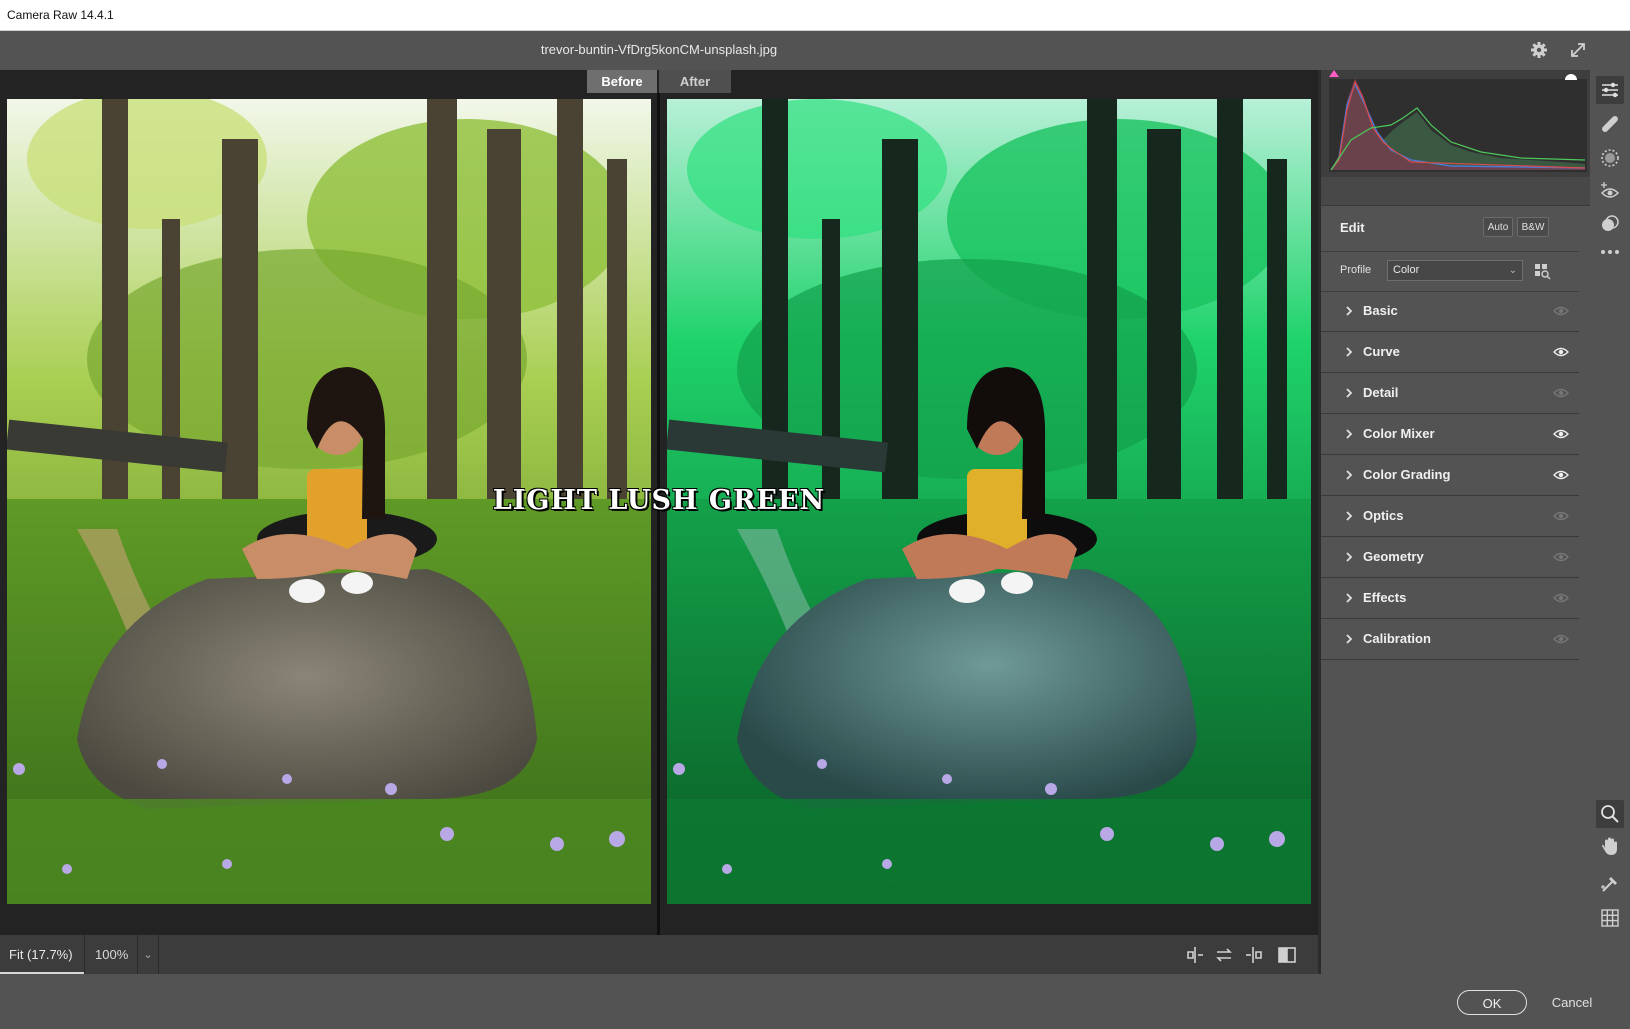  Describe the element at coordinates (1610, 192) in the screenshot. I see `red-eye-icon` at that location.